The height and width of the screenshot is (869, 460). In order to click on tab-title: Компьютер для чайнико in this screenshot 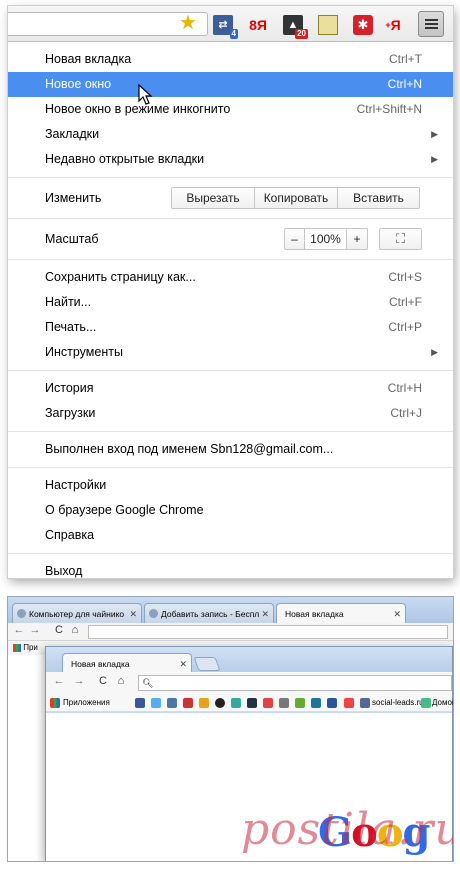, I will do `click(77, 614)`.